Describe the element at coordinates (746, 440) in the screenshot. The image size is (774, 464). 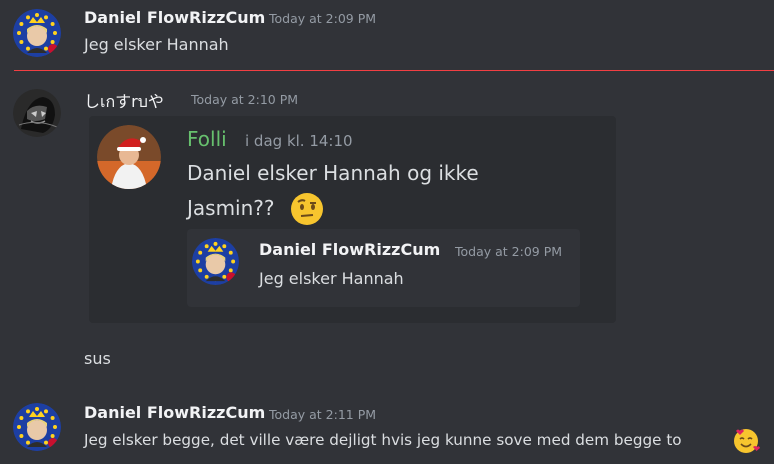
I see `smiling-hearts-emoji` at that location.